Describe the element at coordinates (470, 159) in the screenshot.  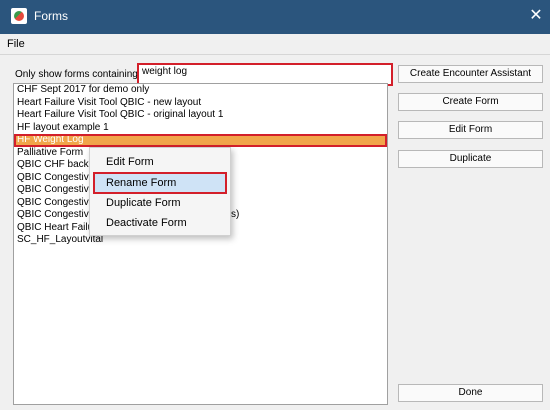
I see `duplicate-button: Duplicate` at that location.